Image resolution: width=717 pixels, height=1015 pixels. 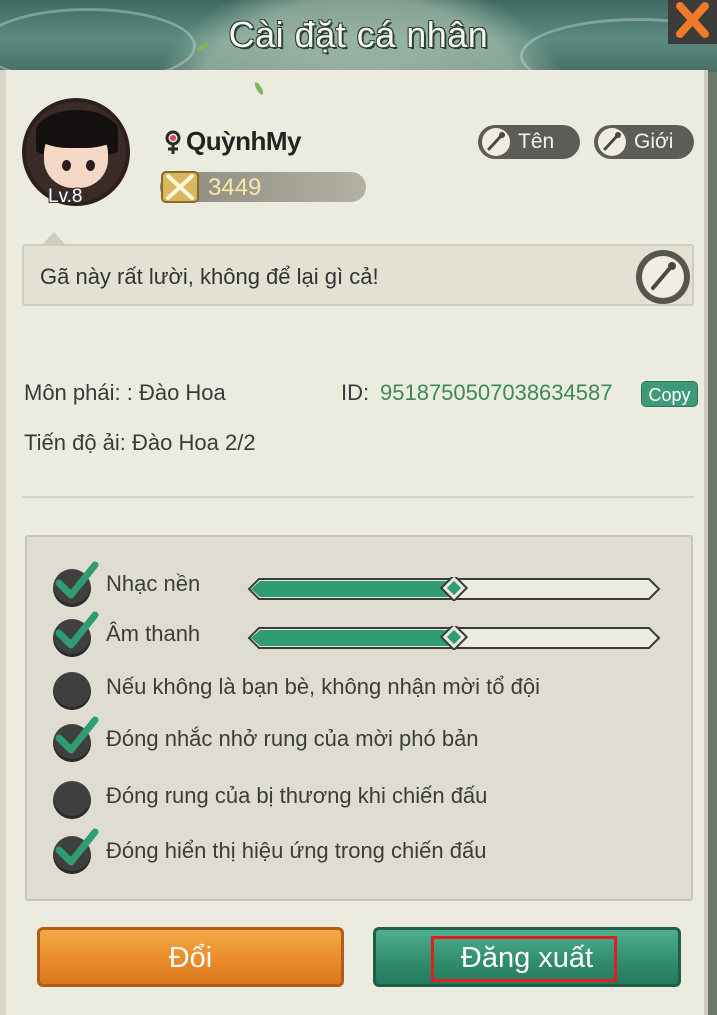 I want to click on sound-label: Âm thanh, so click(x=153, y=633).